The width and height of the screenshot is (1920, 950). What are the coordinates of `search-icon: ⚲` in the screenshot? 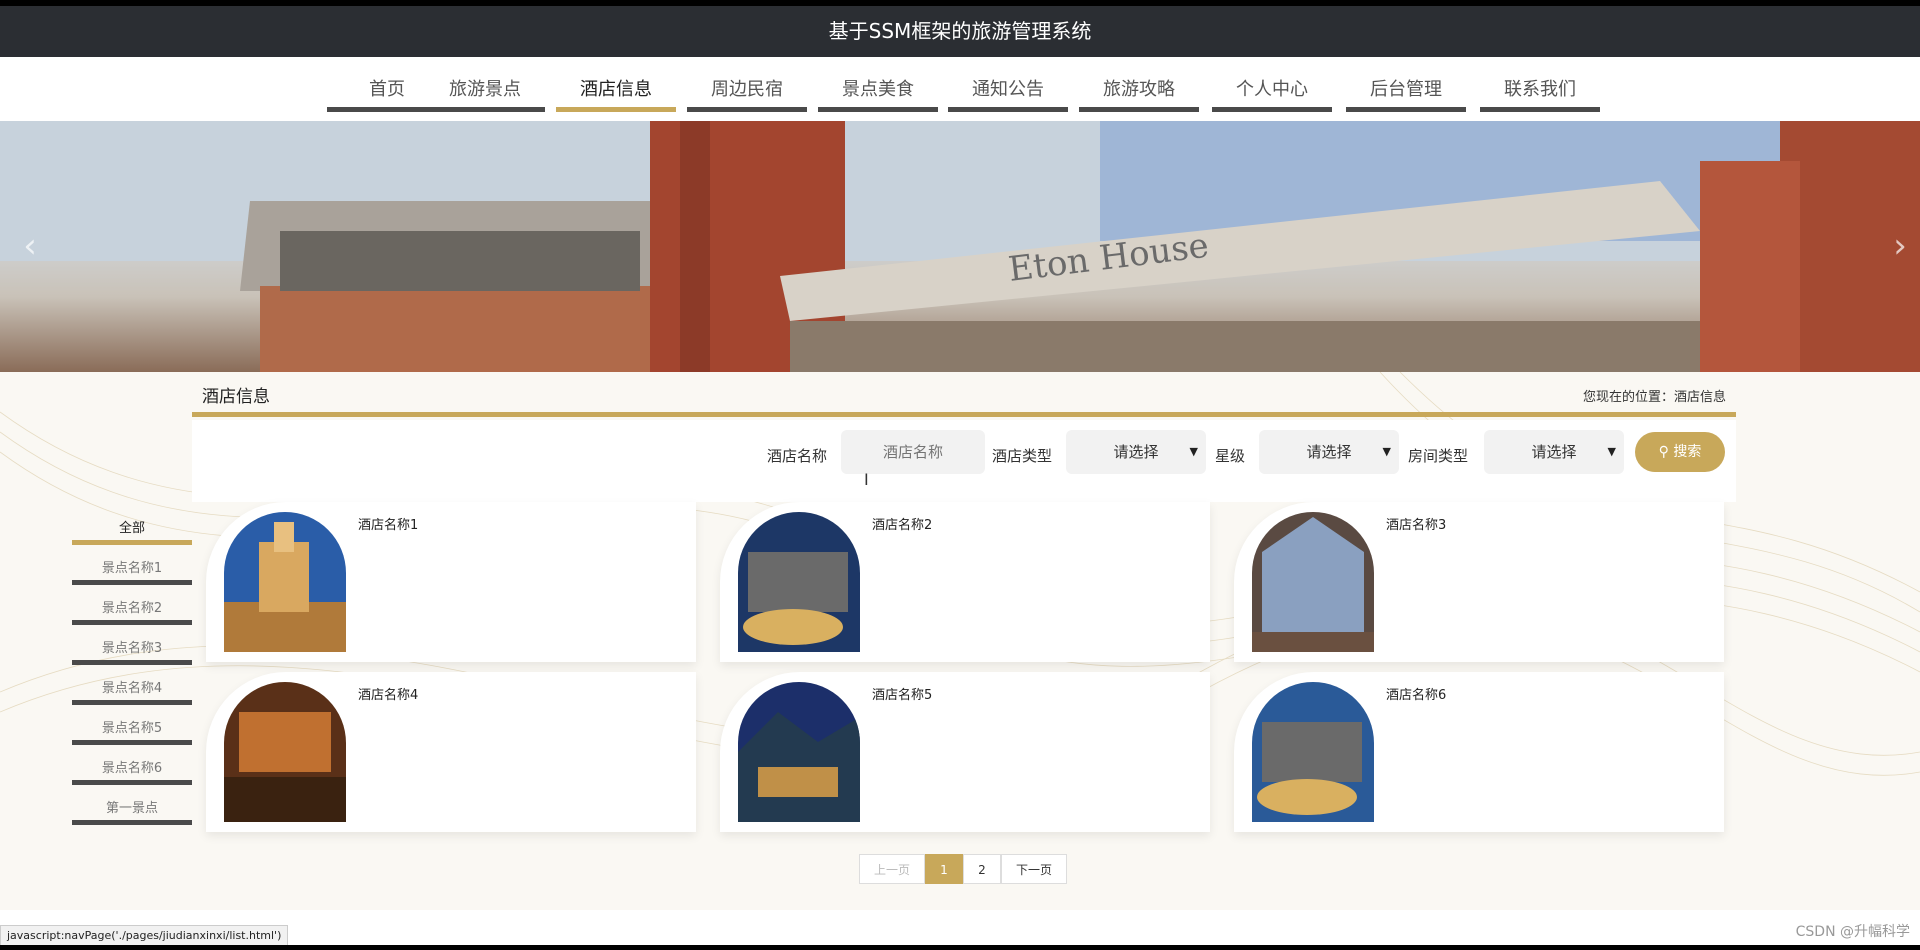 It's located at (1663, 452).